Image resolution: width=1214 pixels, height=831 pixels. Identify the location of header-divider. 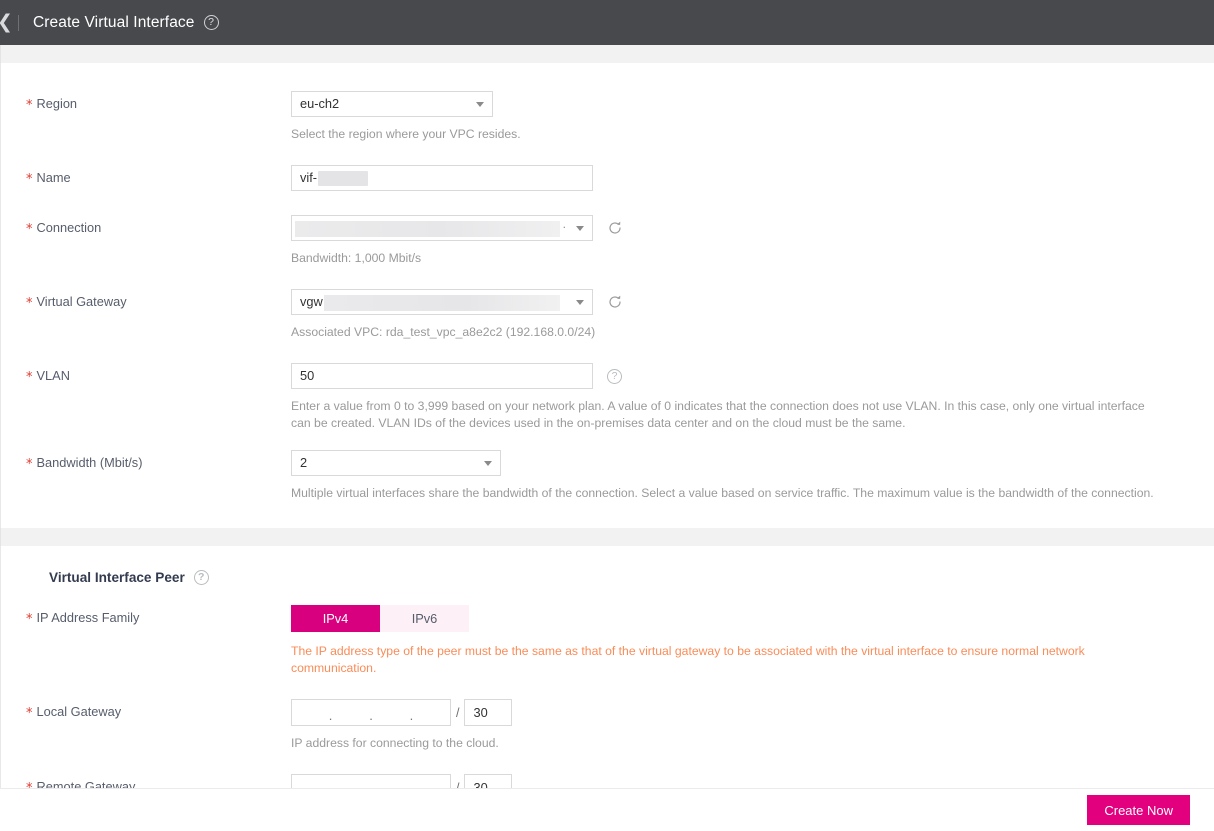
(18, 22).